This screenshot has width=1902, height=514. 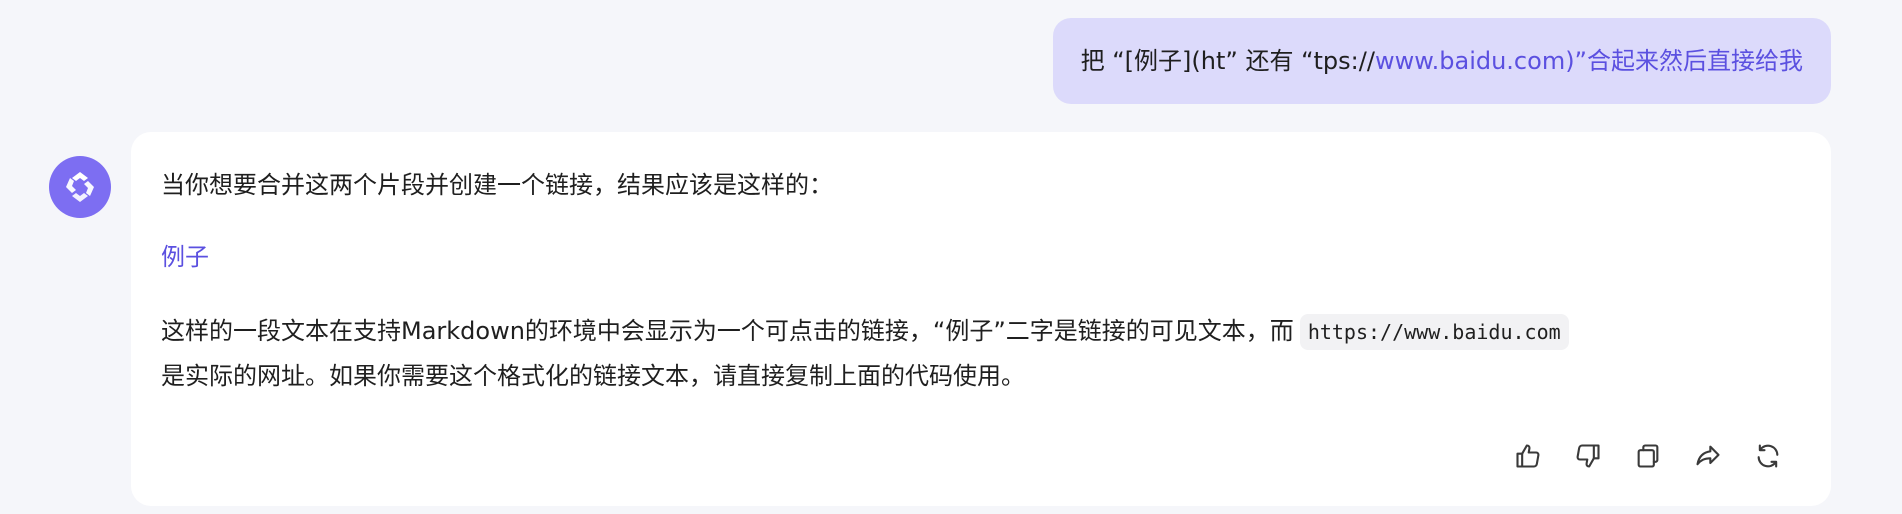 I want to click on assistant-logo-icon, so click(x=80, y=187).